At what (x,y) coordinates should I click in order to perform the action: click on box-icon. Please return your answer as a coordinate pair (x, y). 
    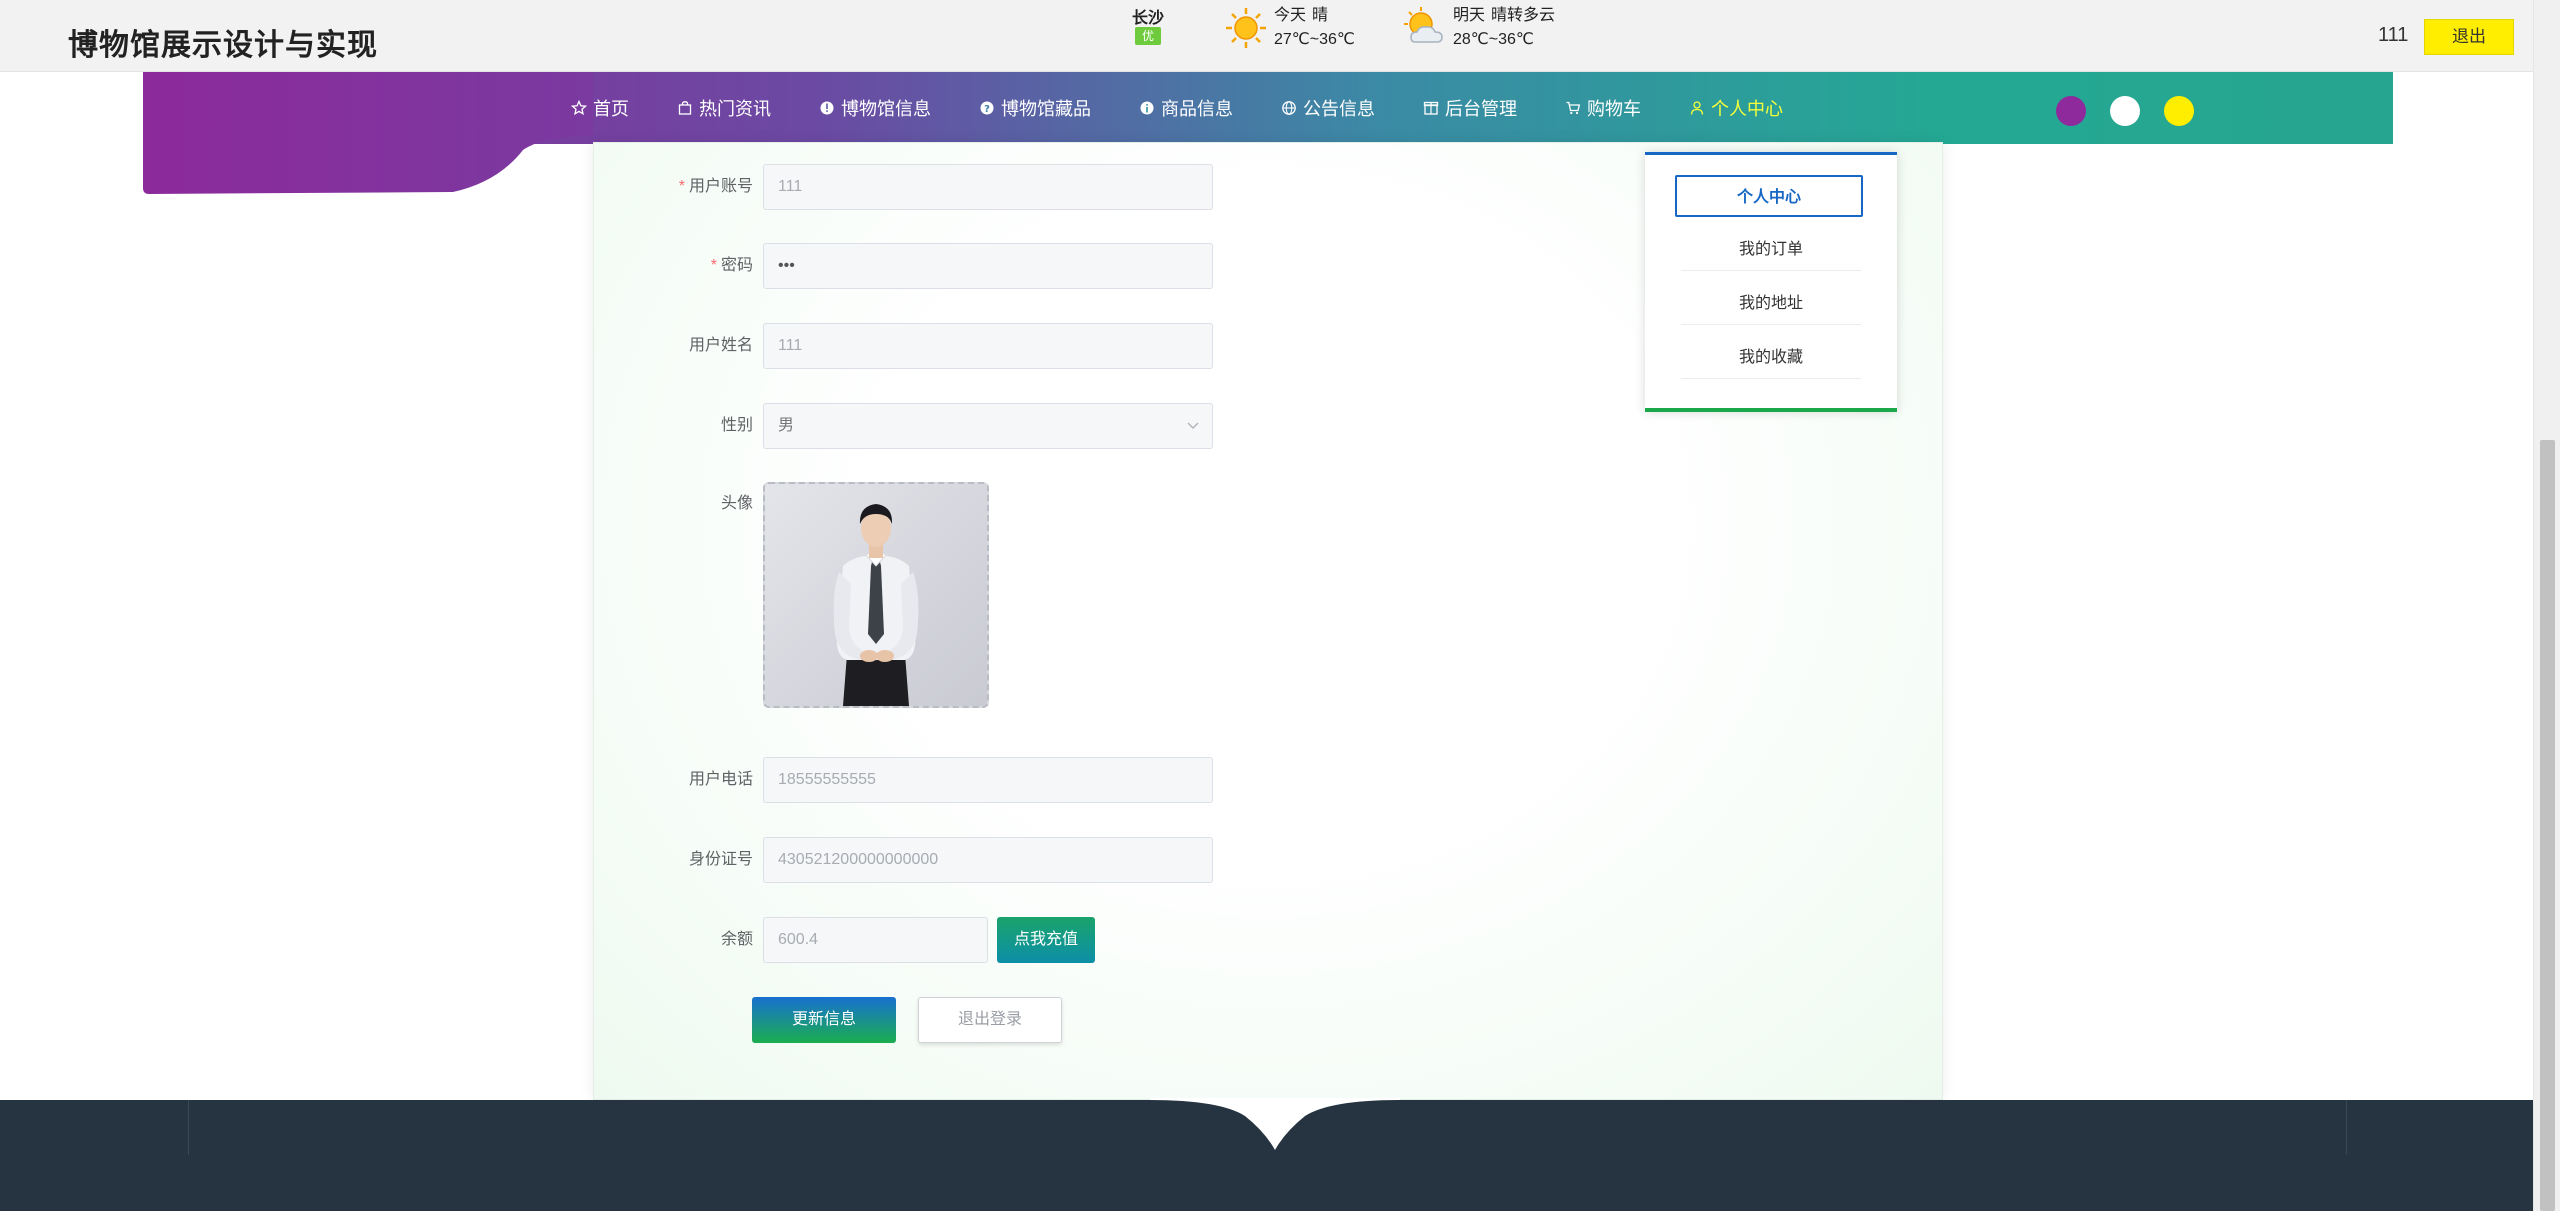
    Looking at the image, I should click on (1431, 108).